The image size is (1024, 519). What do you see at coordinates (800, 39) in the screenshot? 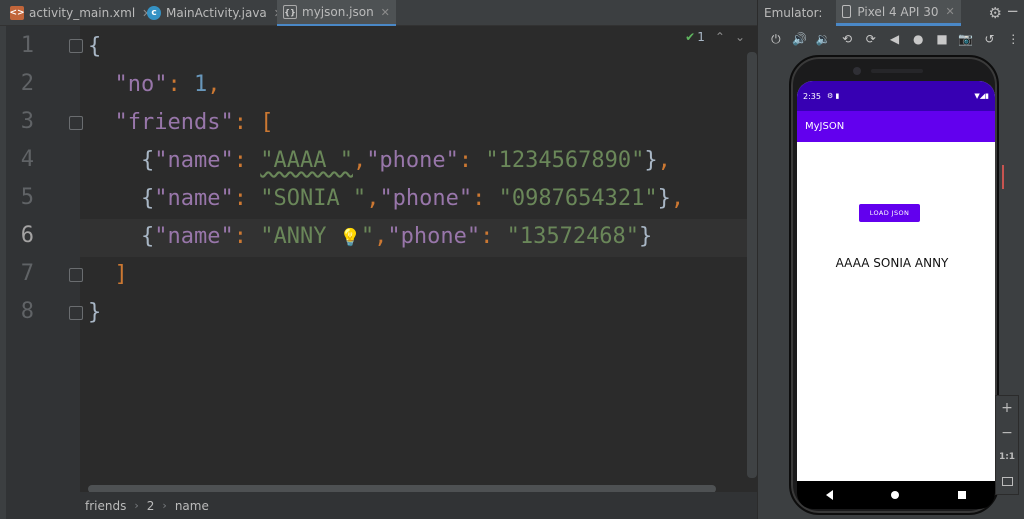
I see `volume-up-icon: 🔊` at bounding box center [800, 39].